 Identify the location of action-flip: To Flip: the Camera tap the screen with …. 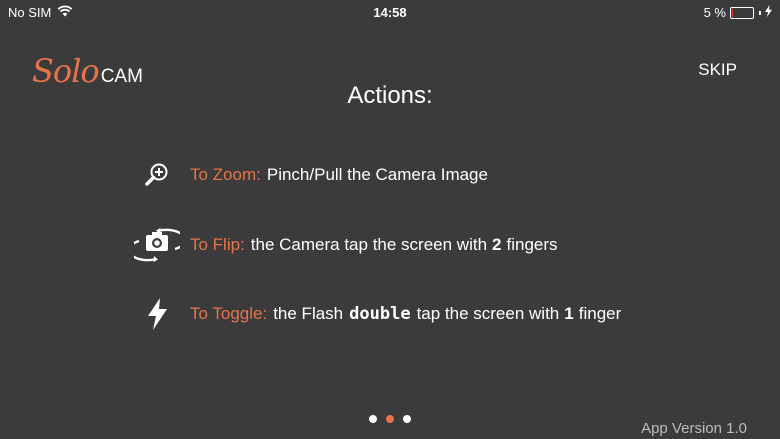
(346, 245).